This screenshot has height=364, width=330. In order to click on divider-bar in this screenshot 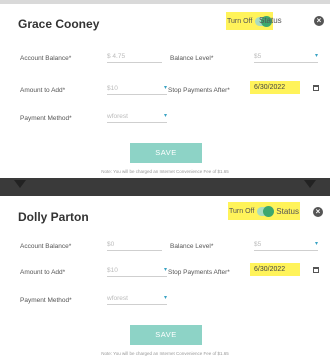, I will do `click(165, 187)`.